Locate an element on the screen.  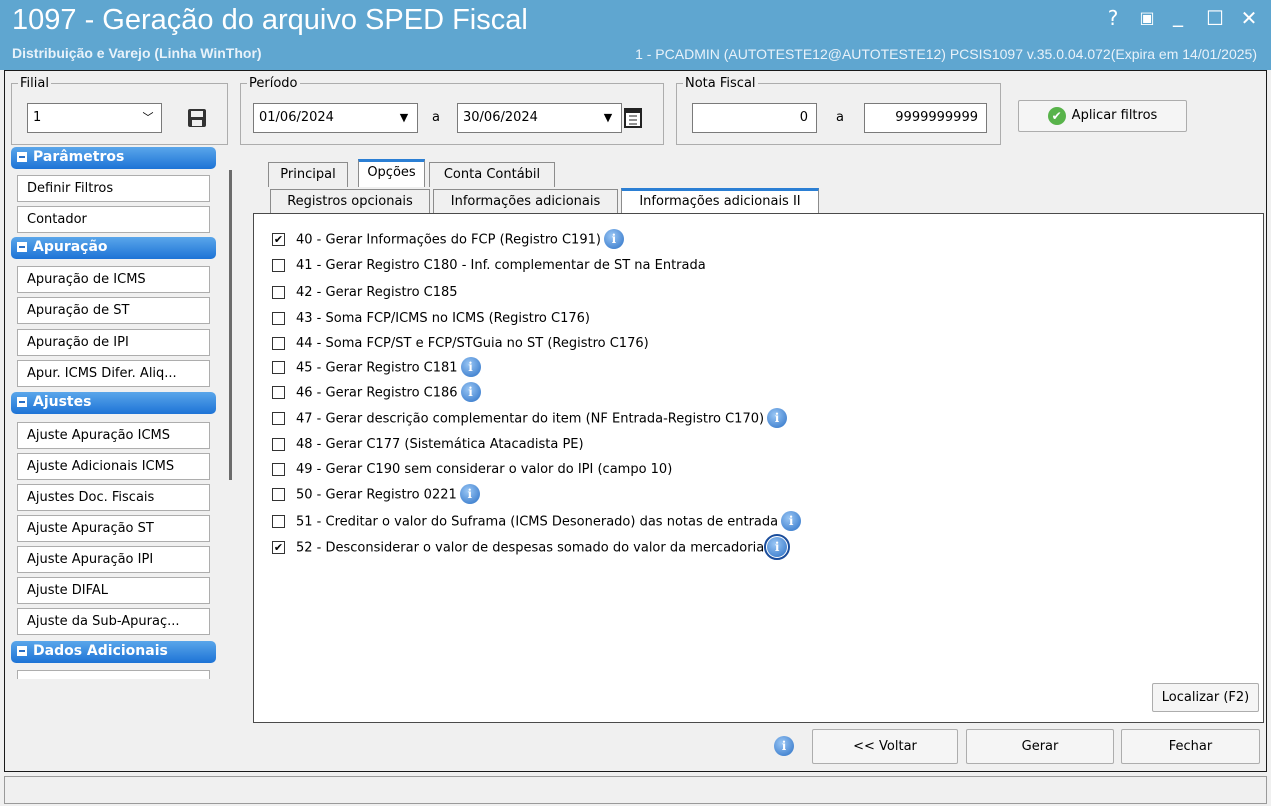
sidebar-item-ajuste-adicionais-icms: Ajuste Adicionais ICMS is located at coordinates (113, 466).